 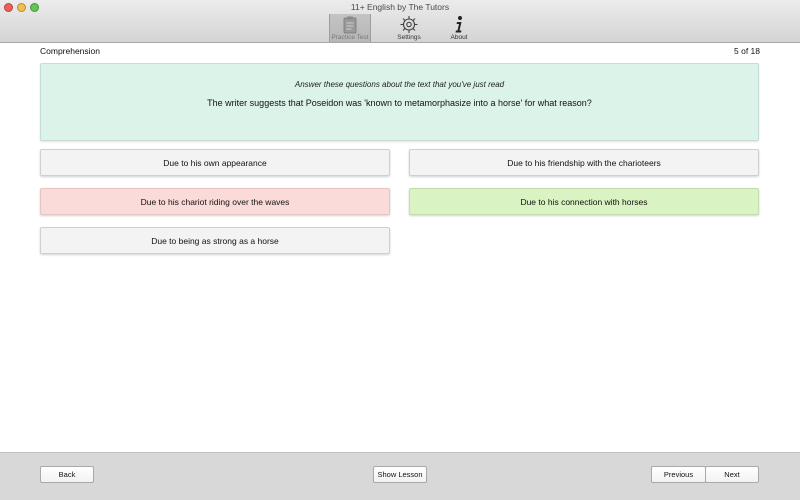 I want to click on show-lesson-button: Show Lesson, so click(x=400, y=474).